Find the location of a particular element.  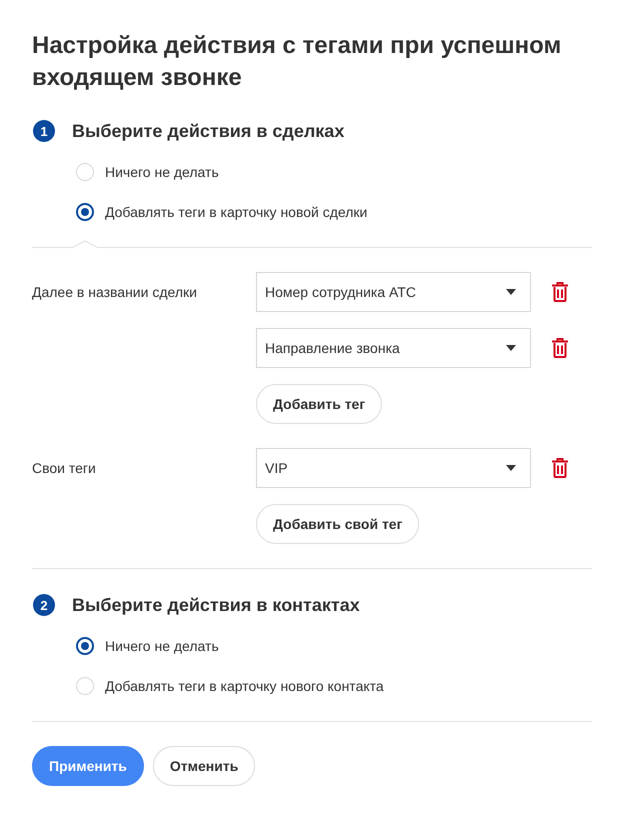

field-label: Далее в названии сделки is located at coordinates (114, 292).